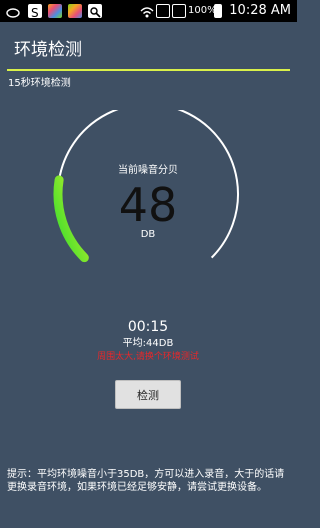  I want to click on svg-text: S, so click(35, 12).